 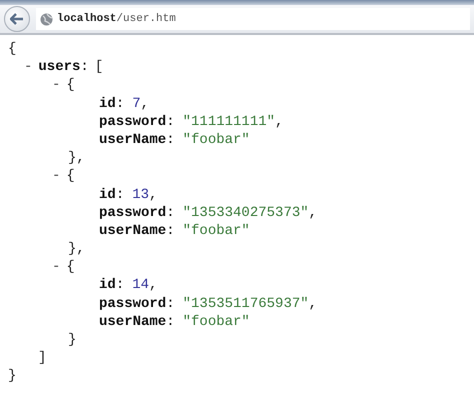 I want to click on back-button, so click(x=17, y=19).